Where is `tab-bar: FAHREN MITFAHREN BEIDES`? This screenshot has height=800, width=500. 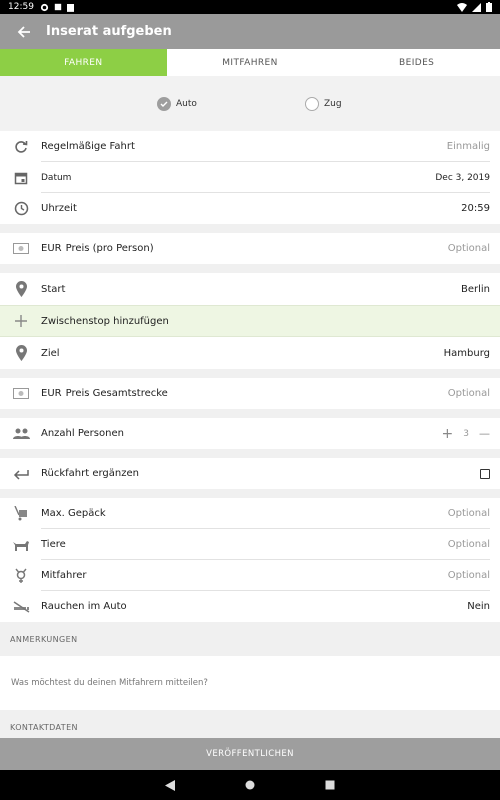 tab-bar: FAHREN MITFAHREN BEIDES is located at coordinates (250, 65).